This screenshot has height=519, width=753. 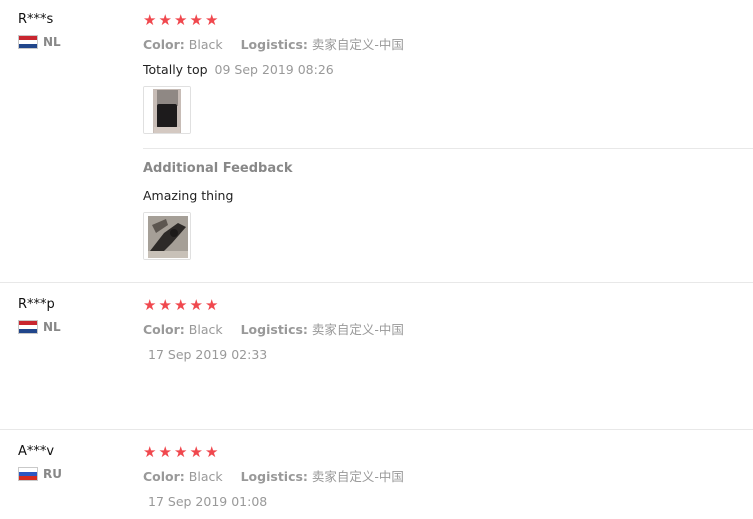 I want to click on reviewer-country: RU, so click(x=40, y=474).